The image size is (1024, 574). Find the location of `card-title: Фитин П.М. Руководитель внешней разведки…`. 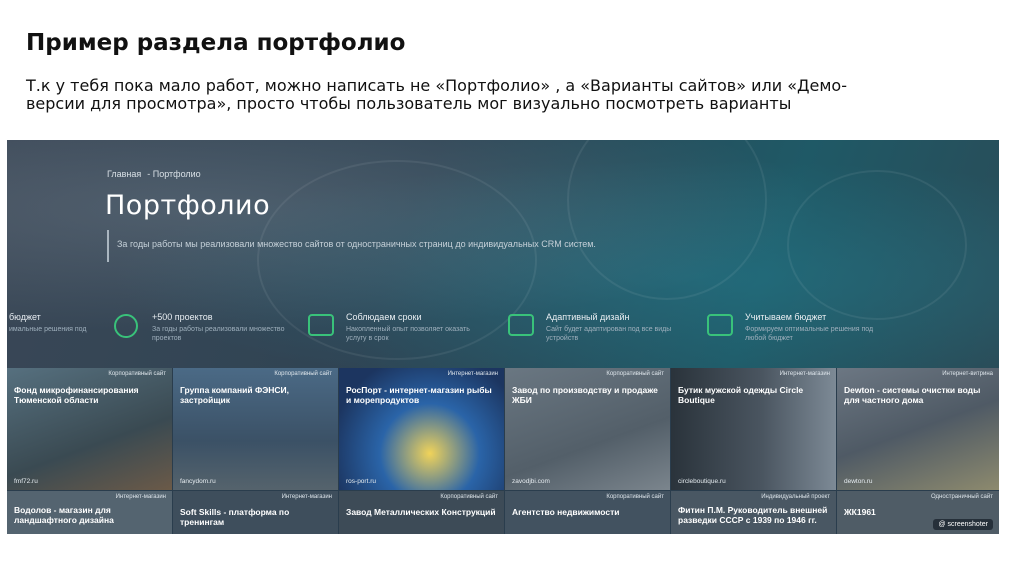

card-title: Фитин П.М. Руководитель внешней разведки… is located at coordinates (753, 515).